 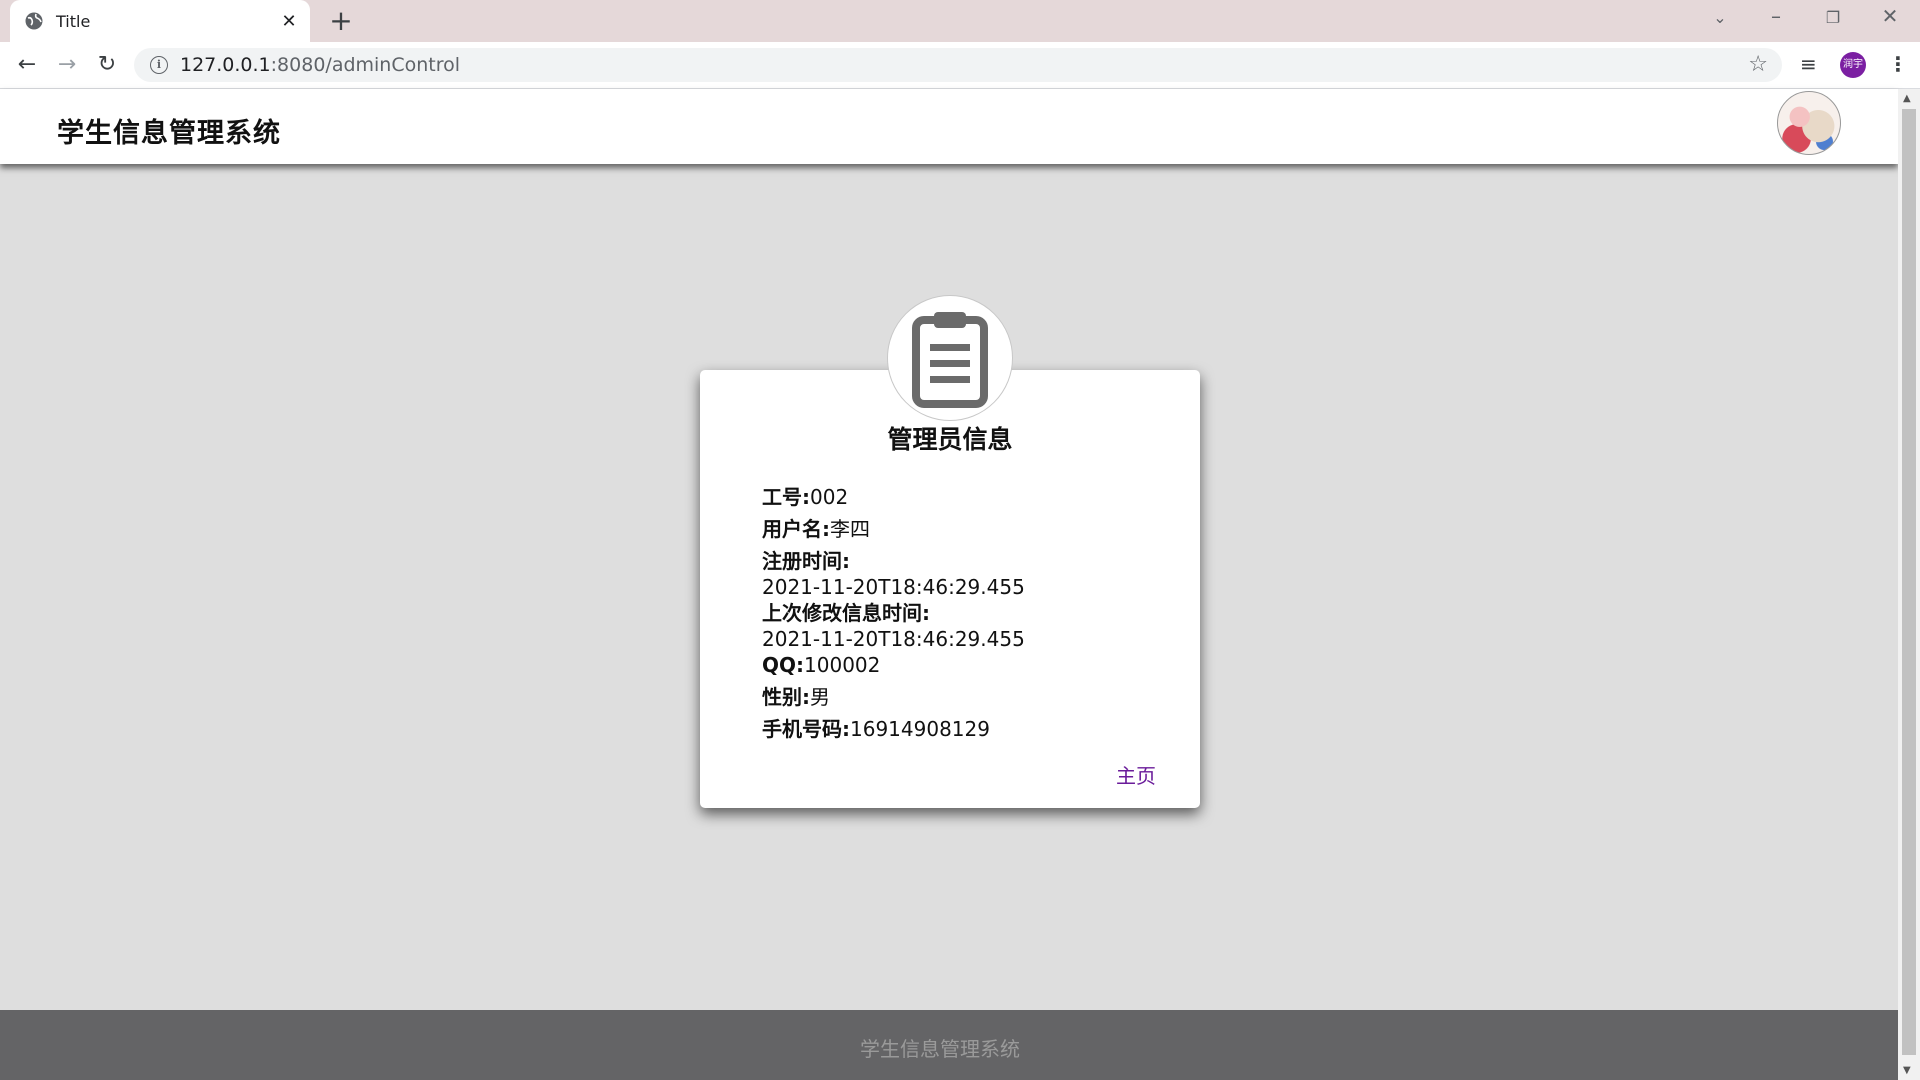 I want to click on modified-time-value: 2021-11-20T18:46:29.455, so click(x=893, y=639).